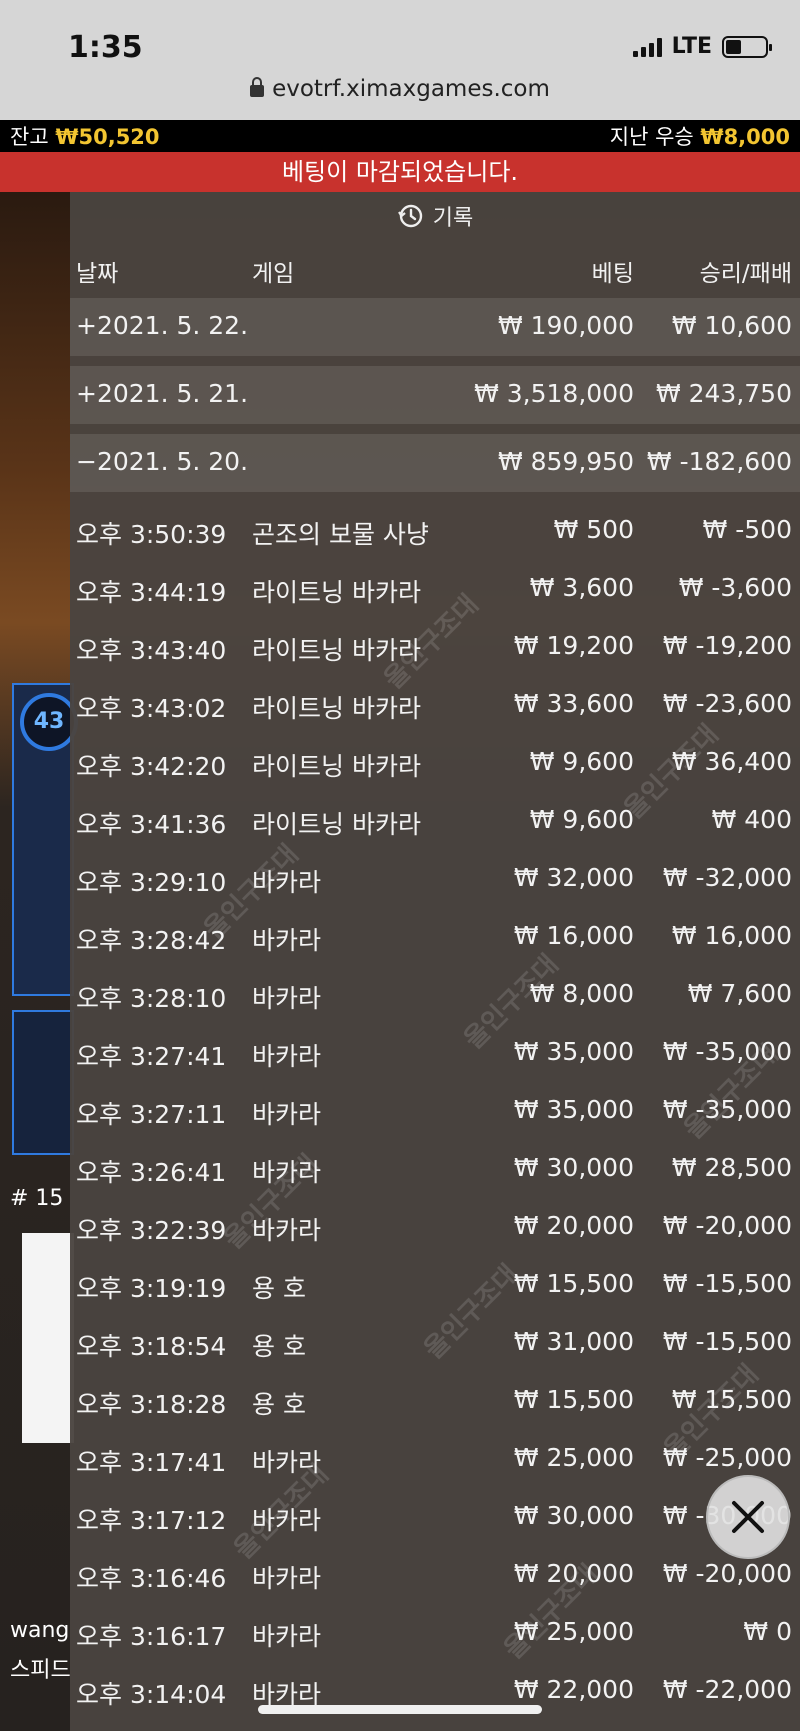 The image size is (800, 1731). Describe the element at coordinates (435, 1053) in the screenshot. I see `history-row: 오후 3:27:41 바카라 ₩ 35,000 ₩ -35,000` at that location.